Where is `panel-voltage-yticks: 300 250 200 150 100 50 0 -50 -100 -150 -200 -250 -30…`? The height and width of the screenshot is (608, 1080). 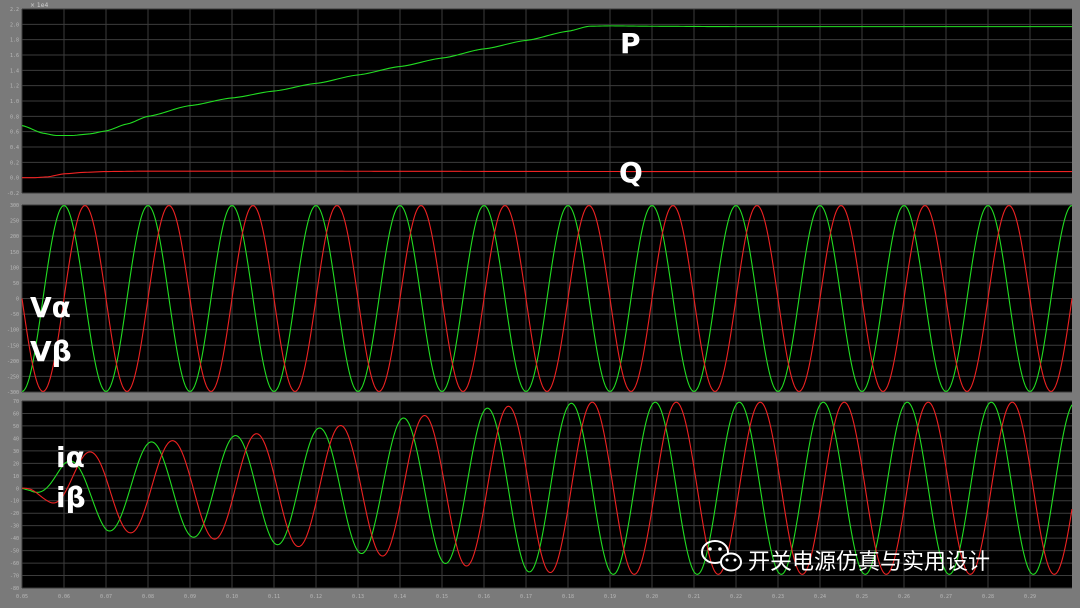 panel-voltage-yticks: 300 250 200 150 100 50 0 -50 -100 -150 -200 -250 -30… is located at coordinates (13, 299).